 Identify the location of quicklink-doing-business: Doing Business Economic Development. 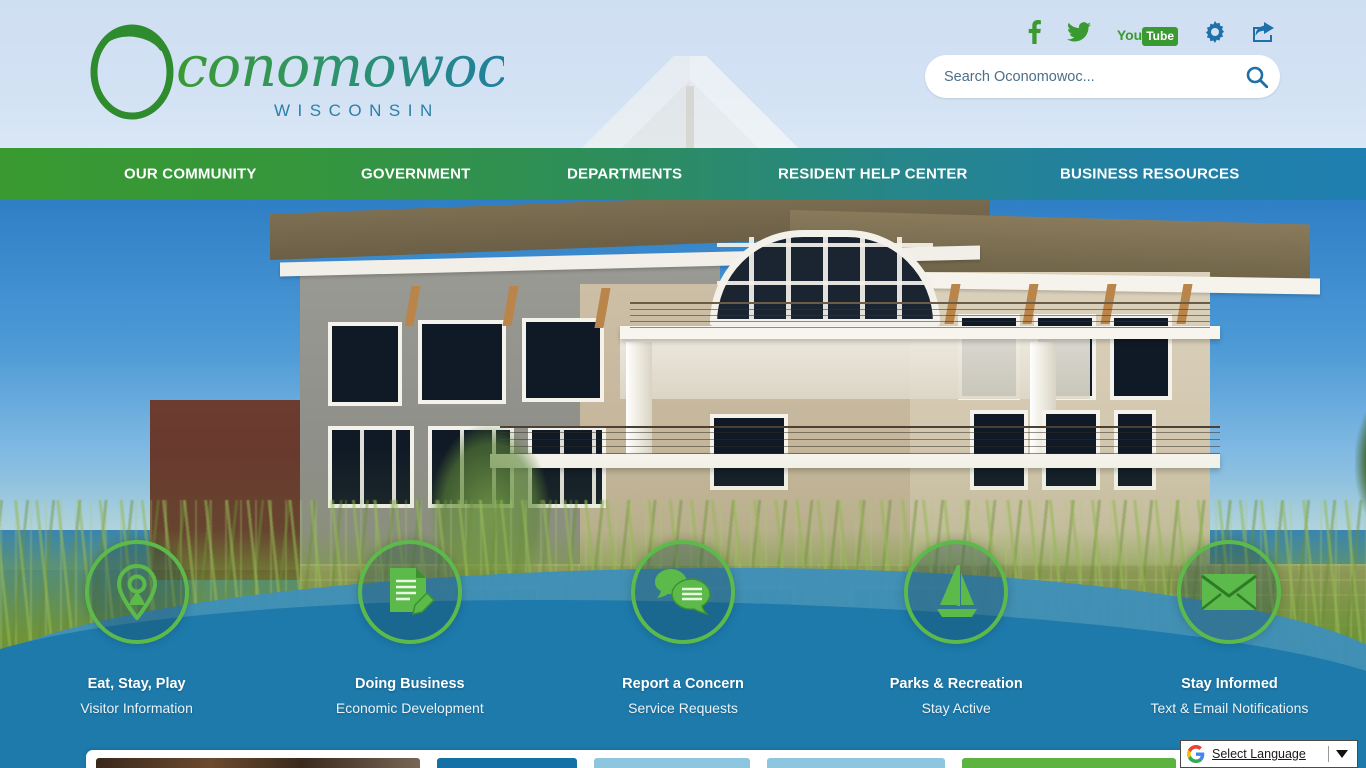
(409, 630).